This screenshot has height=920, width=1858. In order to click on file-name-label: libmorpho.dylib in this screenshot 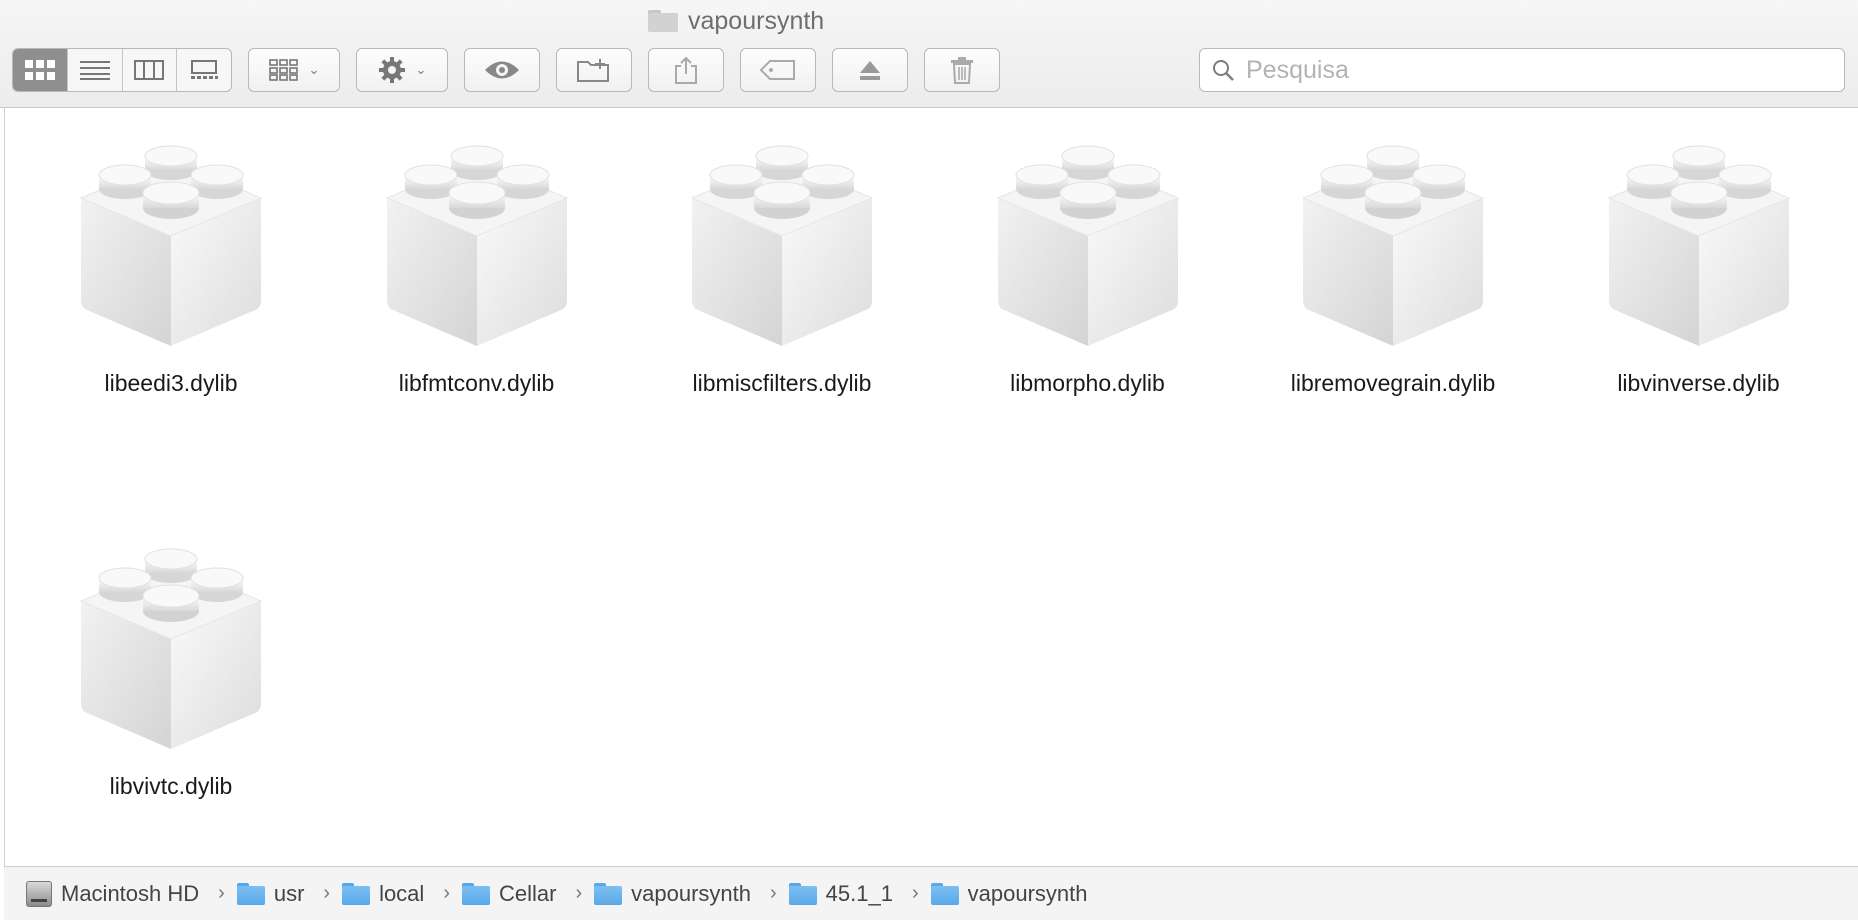, I will do `click(1087, 383)`.